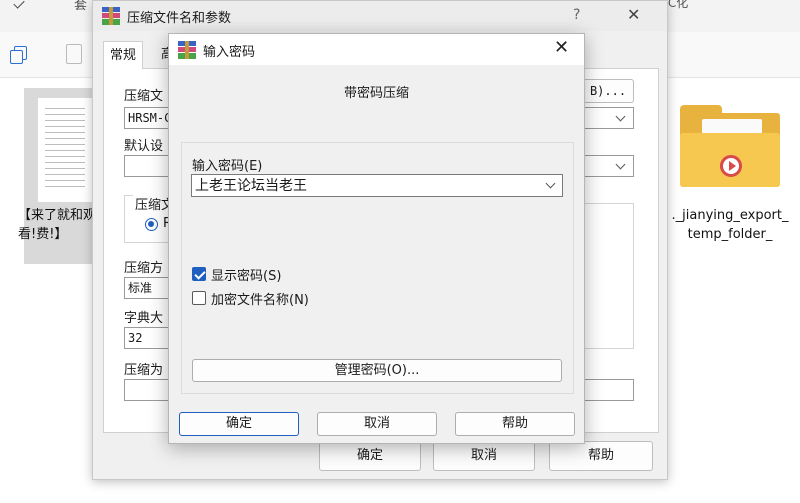  I want to click on split-label: 压缩为, so click(144, 370).